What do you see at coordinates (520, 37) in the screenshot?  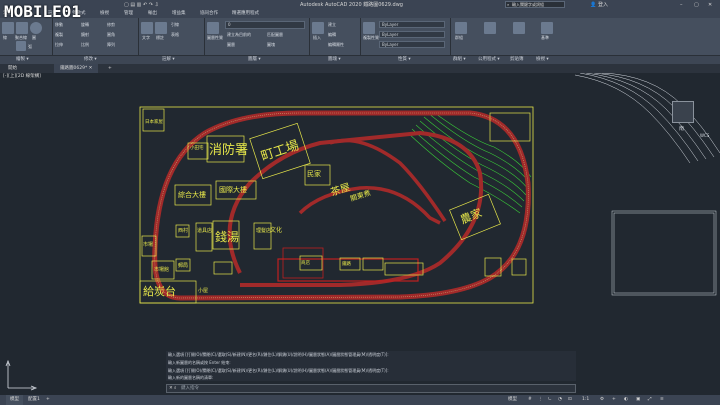 I see `clipboard-group` at bounding box center [520, 37].